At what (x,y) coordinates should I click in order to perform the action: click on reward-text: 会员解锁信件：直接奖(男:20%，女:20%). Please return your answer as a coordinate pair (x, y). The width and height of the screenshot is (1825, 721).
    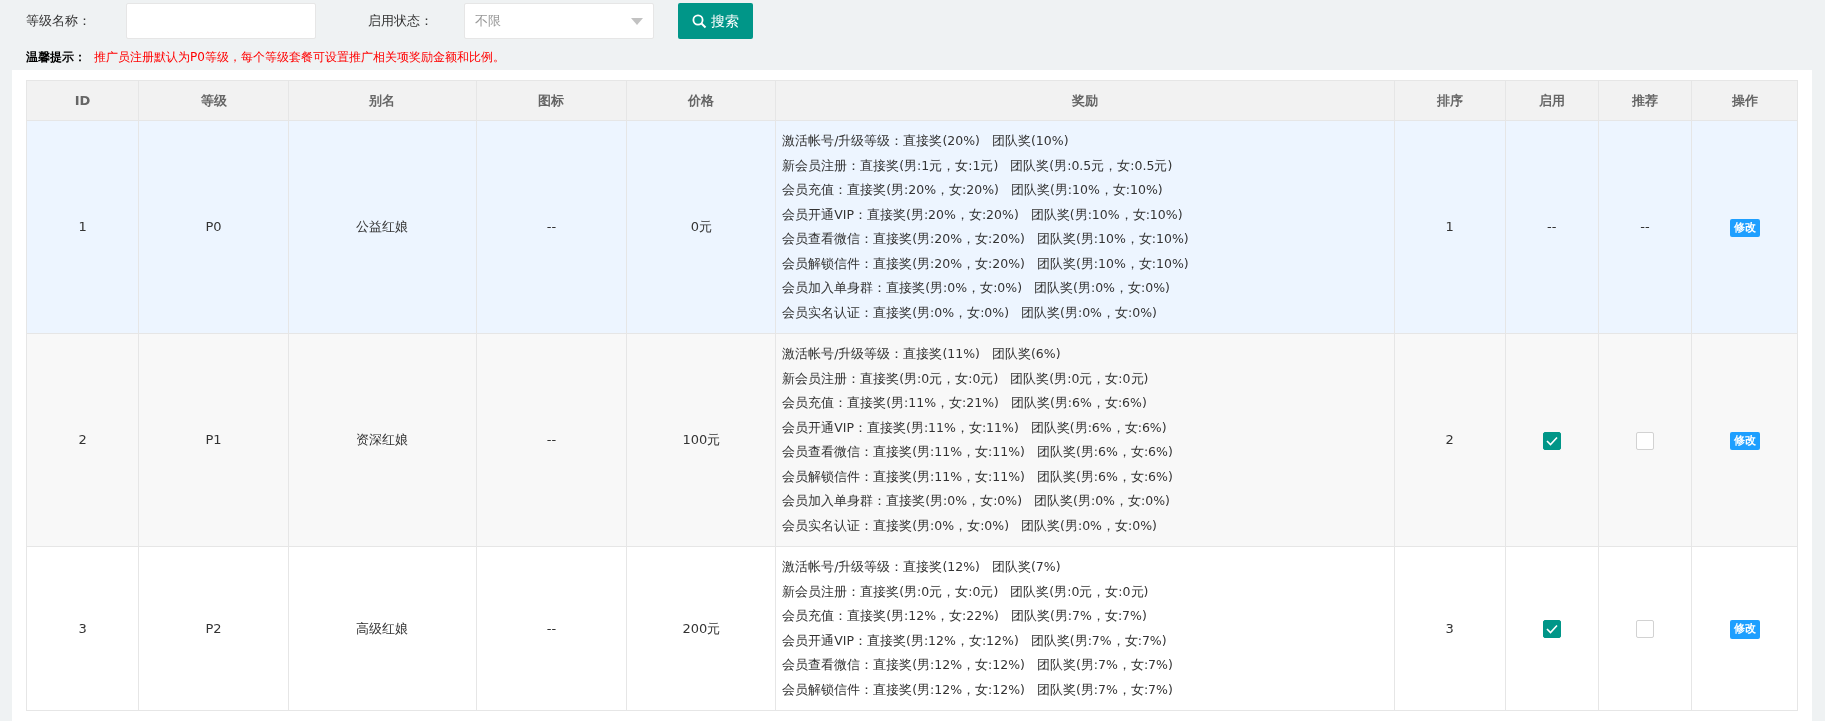
    Looking at the image, I should click on (903, 263).